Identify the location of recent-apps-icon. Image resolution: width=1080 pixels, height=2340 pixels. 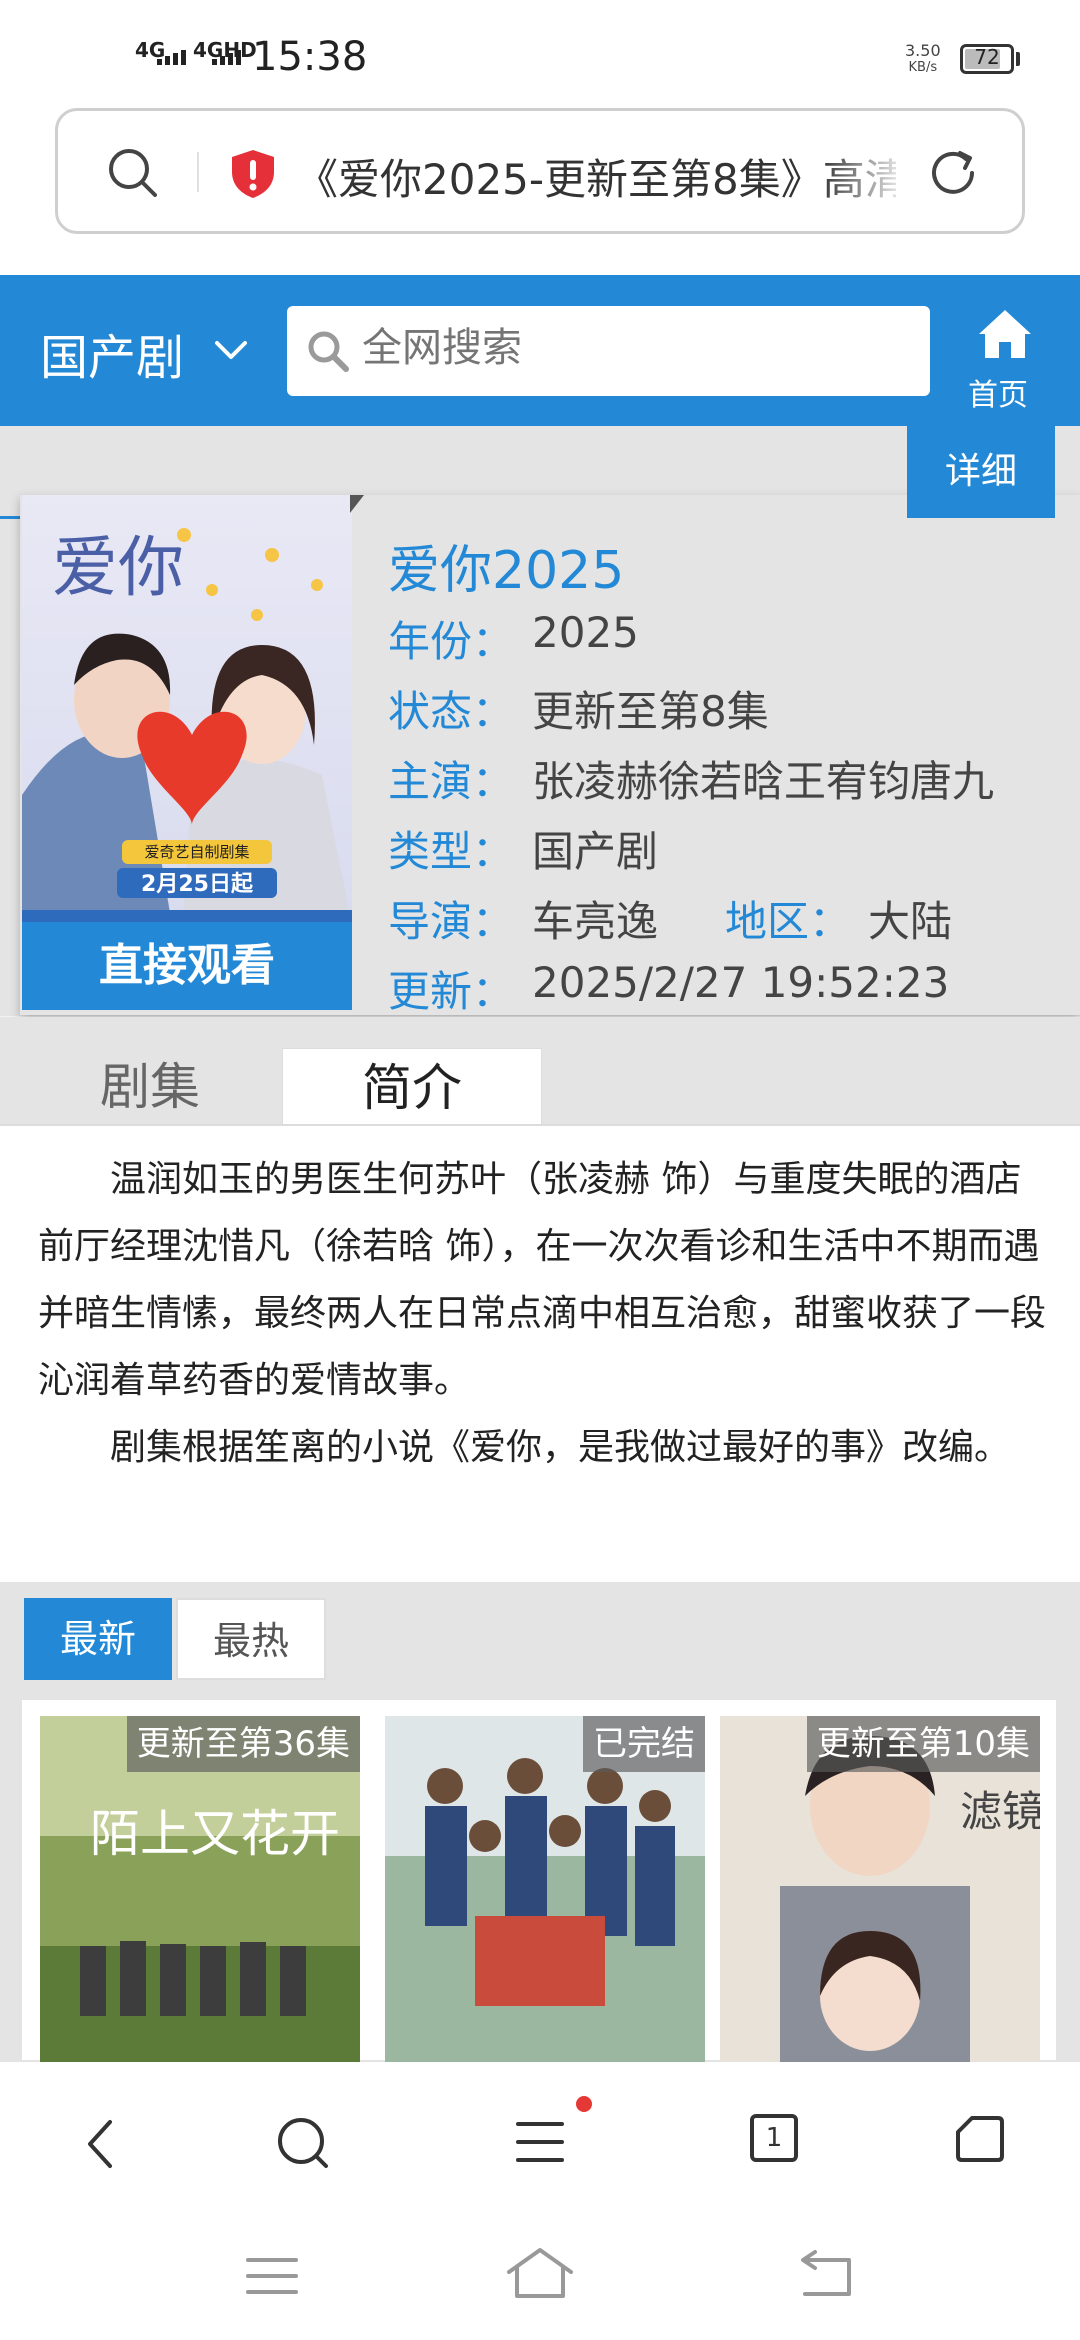
(272, 2278).